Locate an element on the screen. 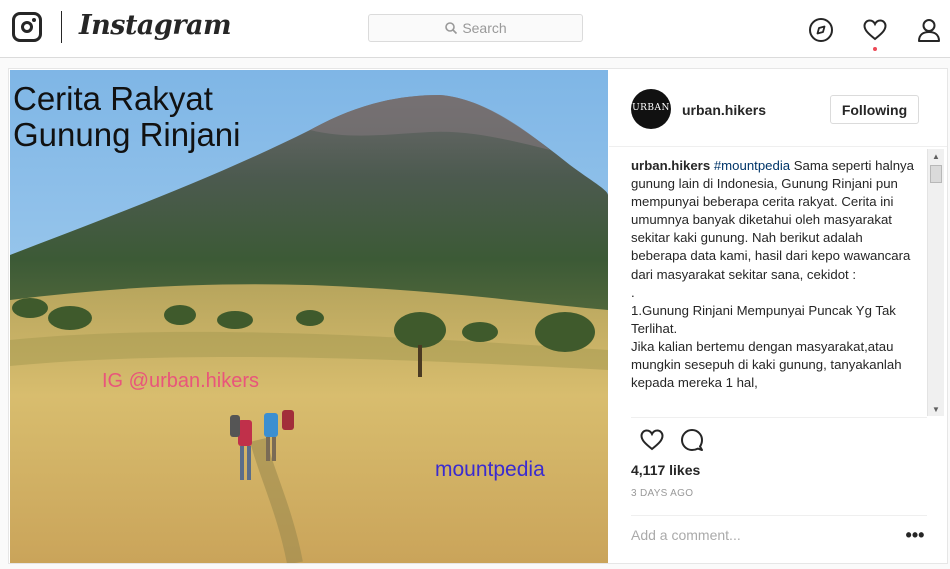  search-icon is located at coordinates (451, 28).